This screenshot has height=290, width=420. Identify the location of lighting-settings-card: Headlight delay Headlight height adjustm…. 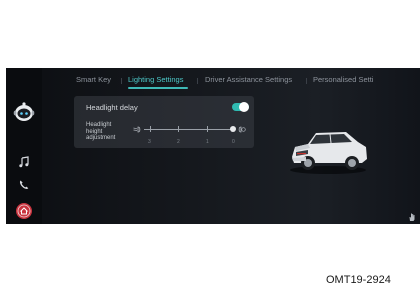
(164, 122).